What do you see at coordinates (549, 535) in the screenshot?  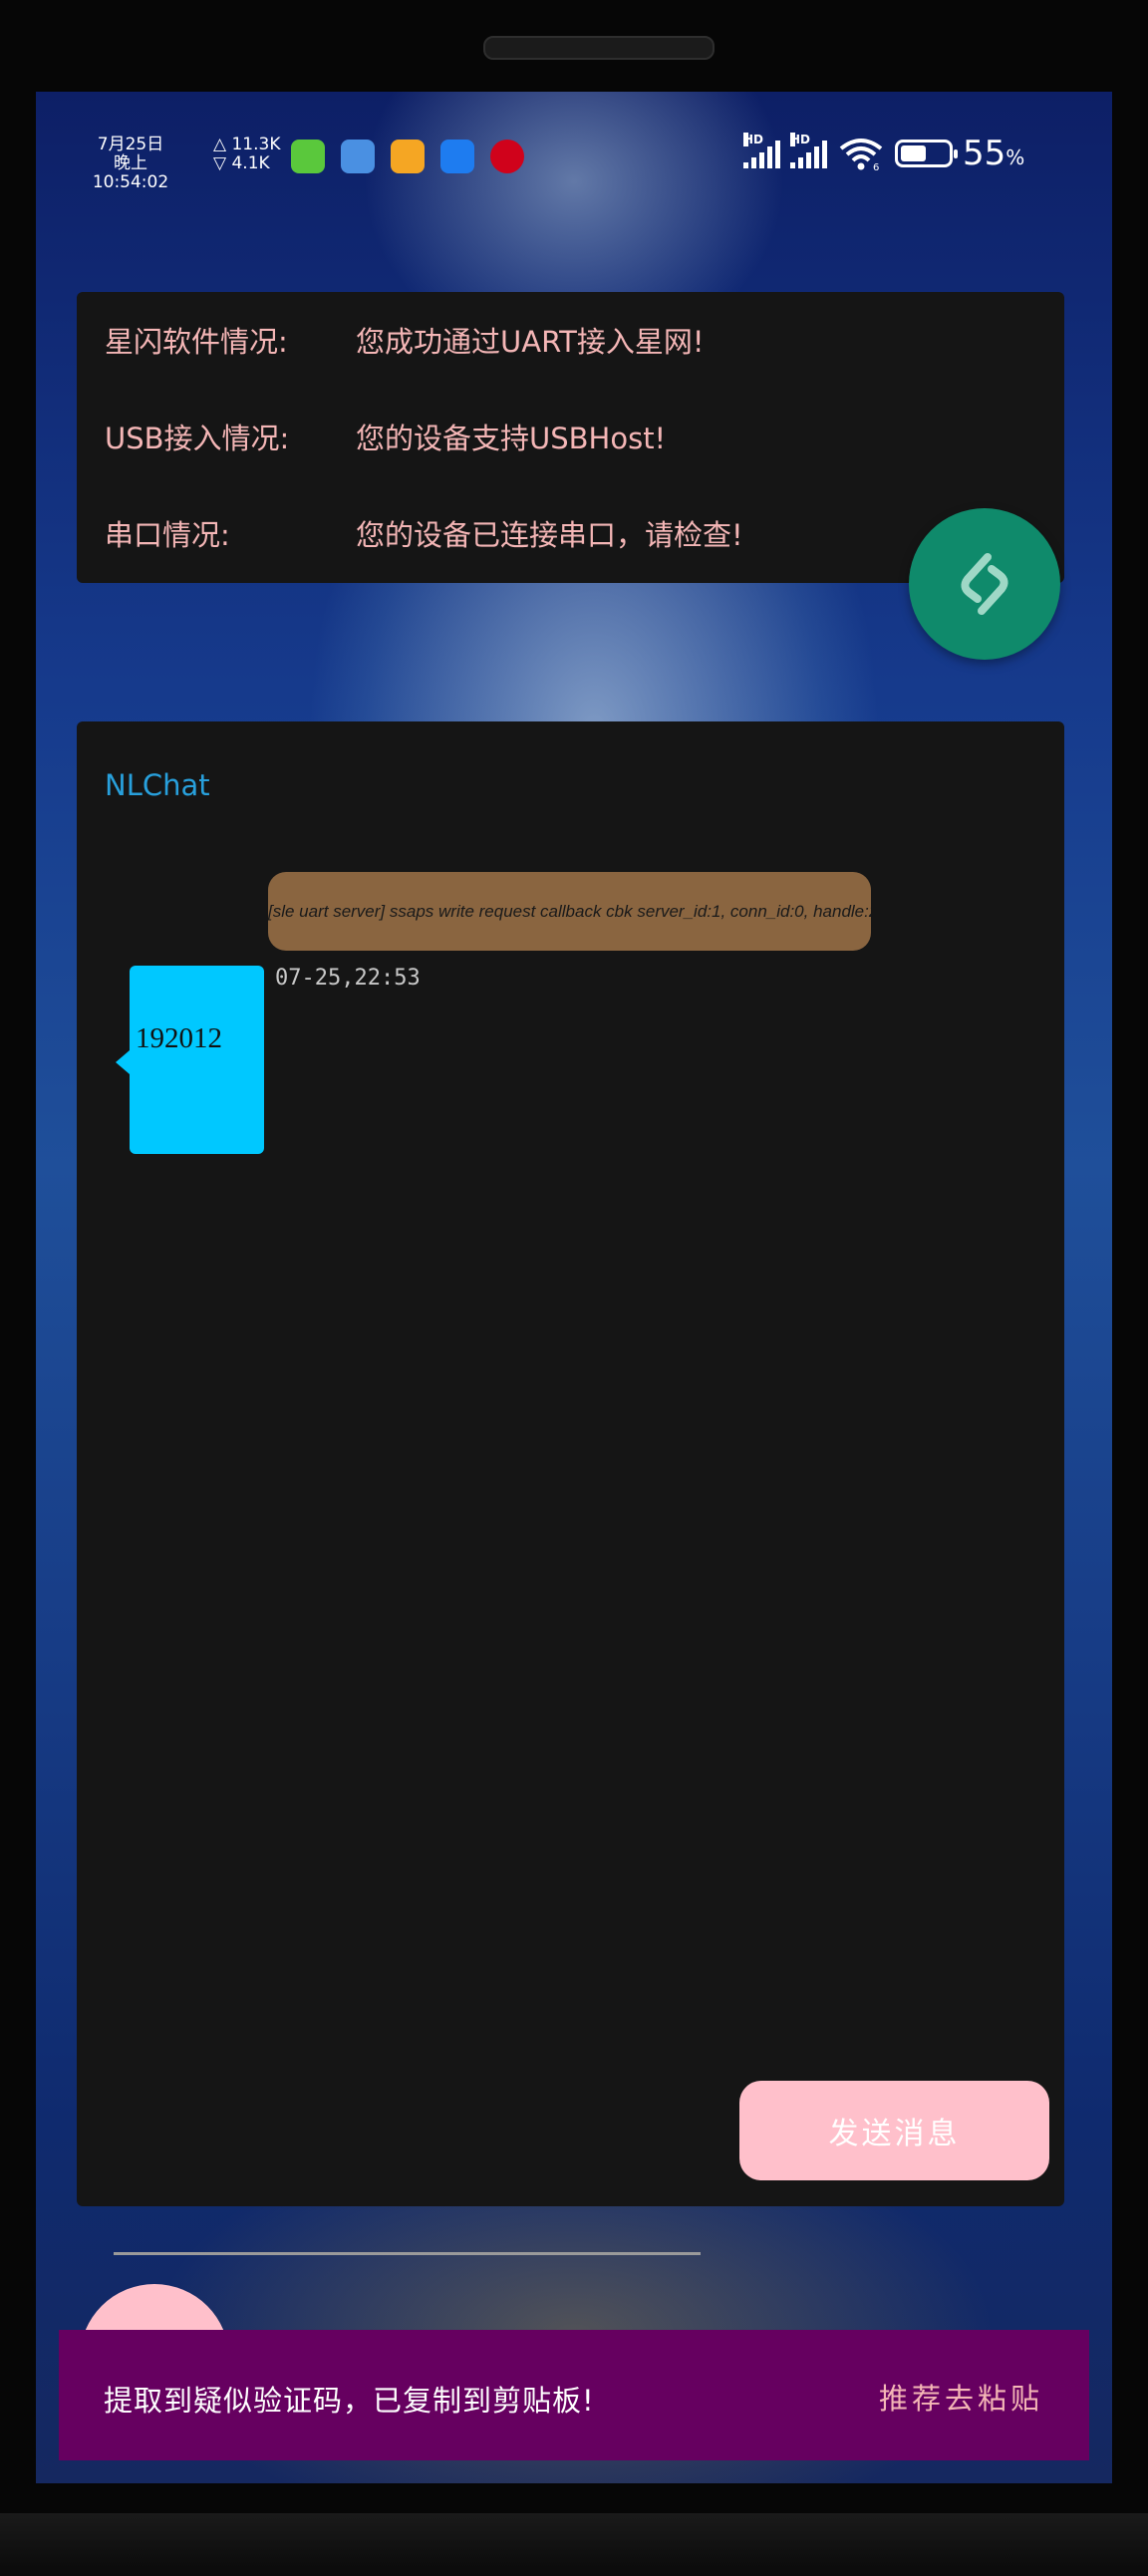 I see `info-value: 您的设备已连接串口，请检查!` at bounding box center [549, 535].